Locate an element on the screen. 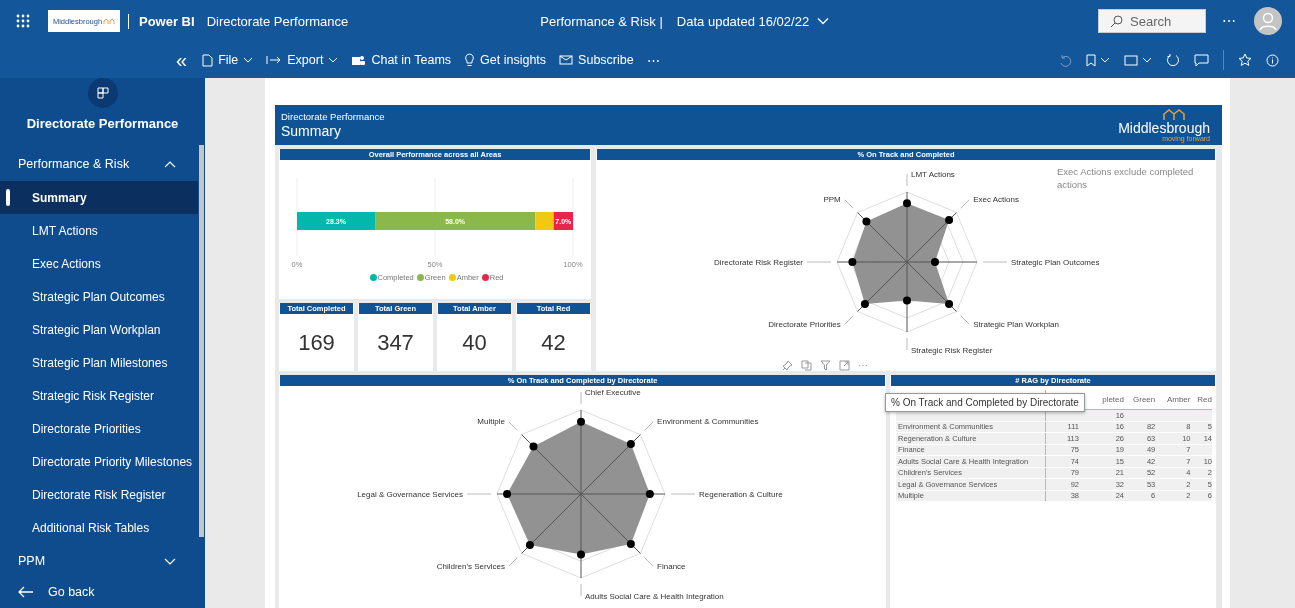  go-back-button: Go back is located at coordinates (47, 592).